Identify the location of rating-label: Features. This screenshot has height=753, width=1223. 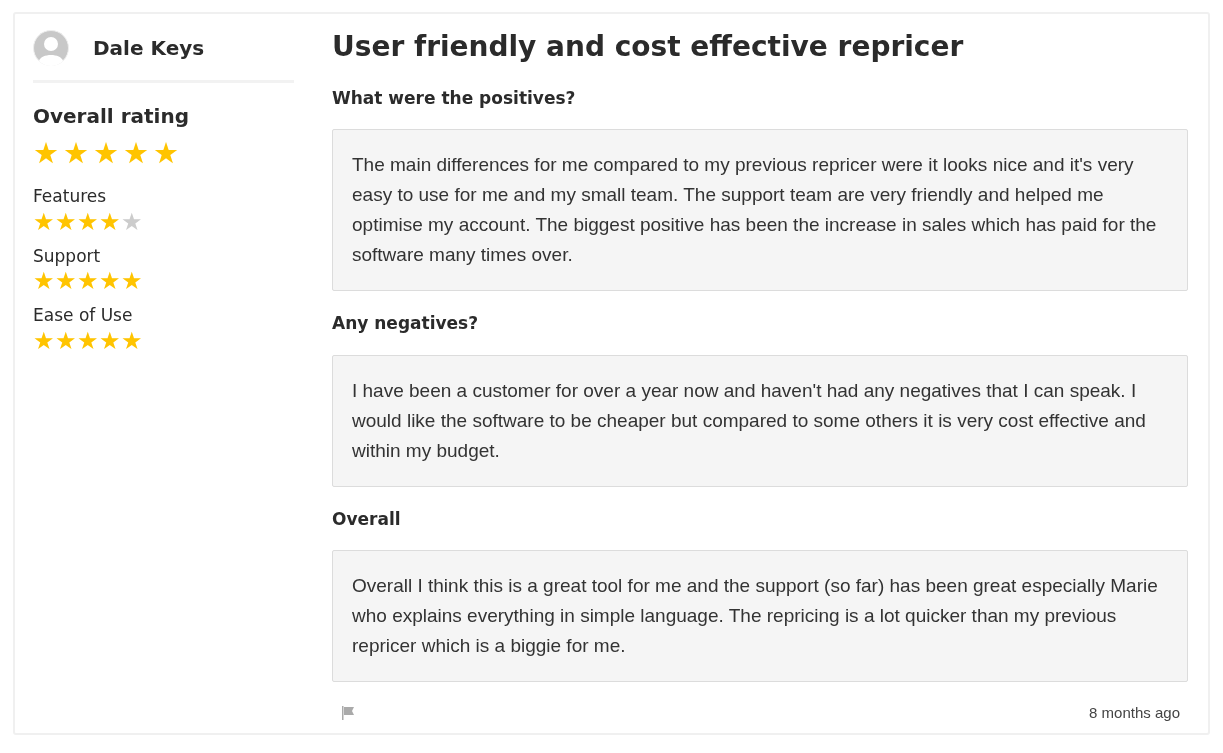
(70, 196).